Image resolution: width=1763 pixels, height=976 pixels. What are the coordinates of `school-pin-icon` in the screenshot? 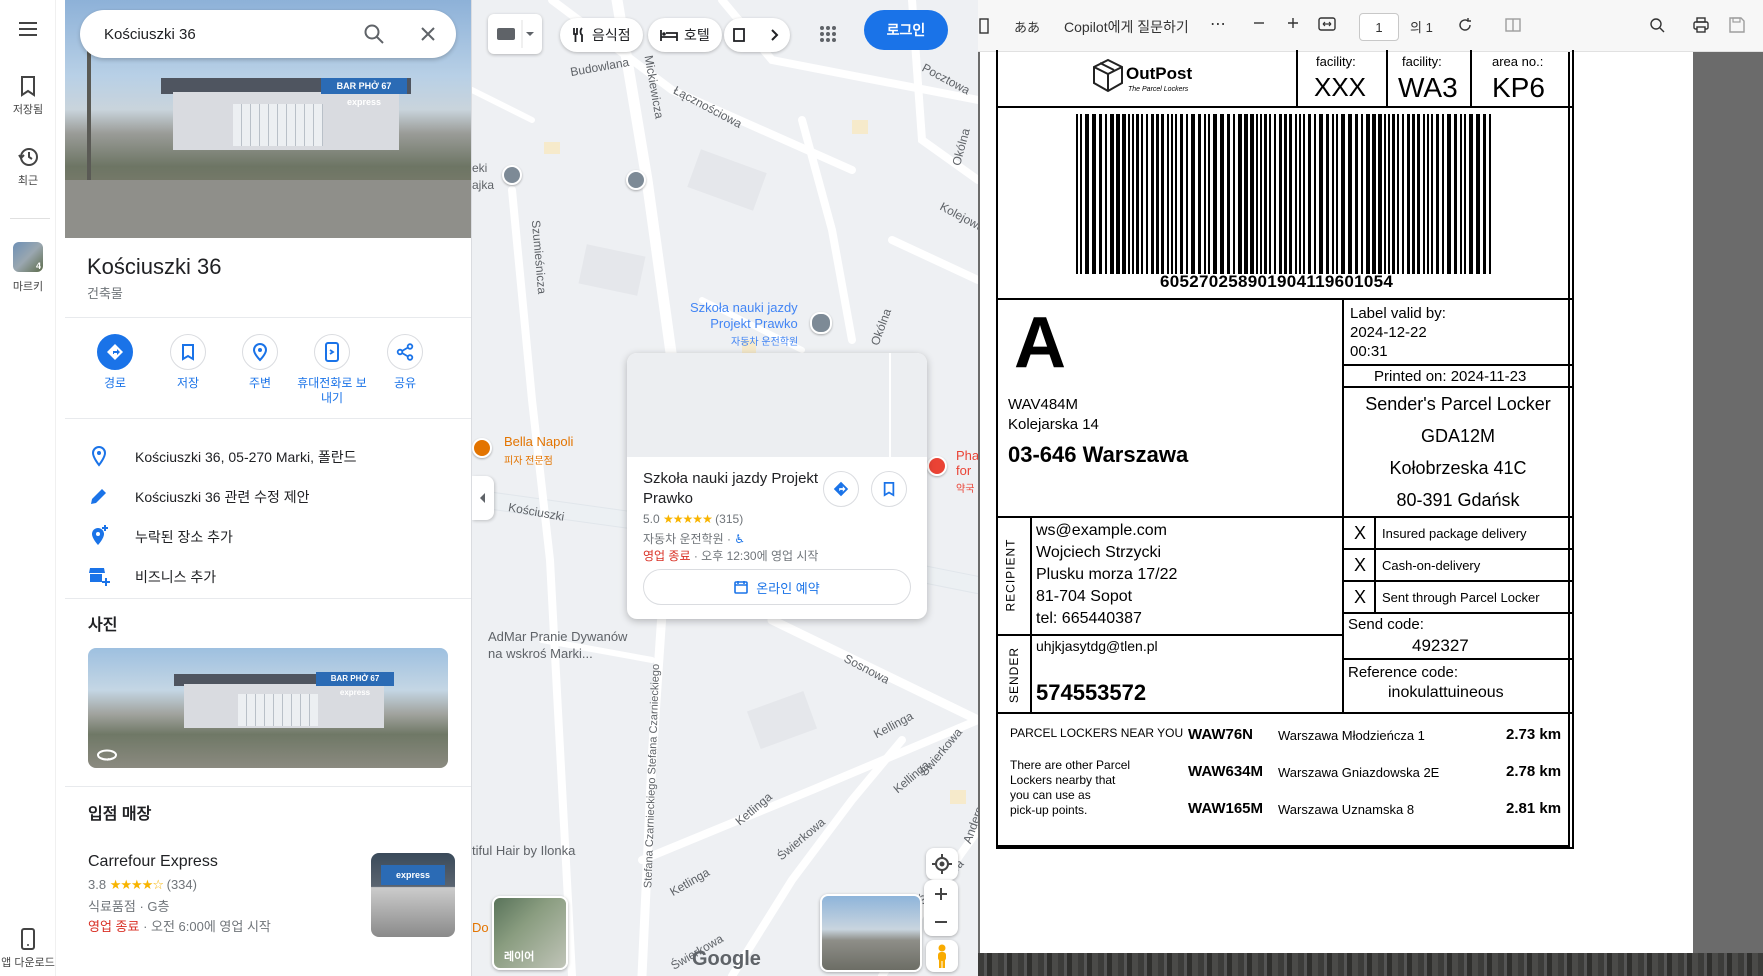 It's located at (636, 180).